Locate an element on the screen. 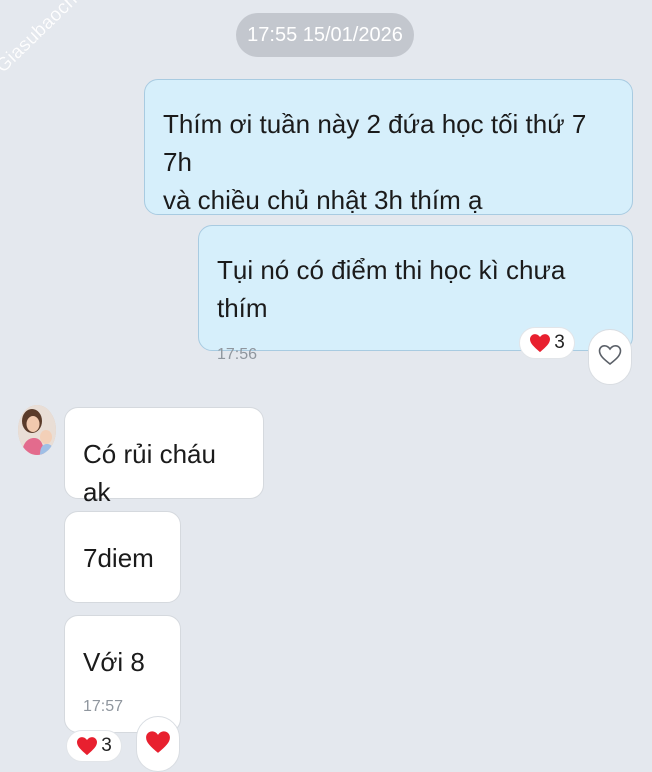 Image resolution: width=652 pixels, height=772 pixels. date-separator-text: 17:55 15/01/2026 is located at coordinates (325, 34).